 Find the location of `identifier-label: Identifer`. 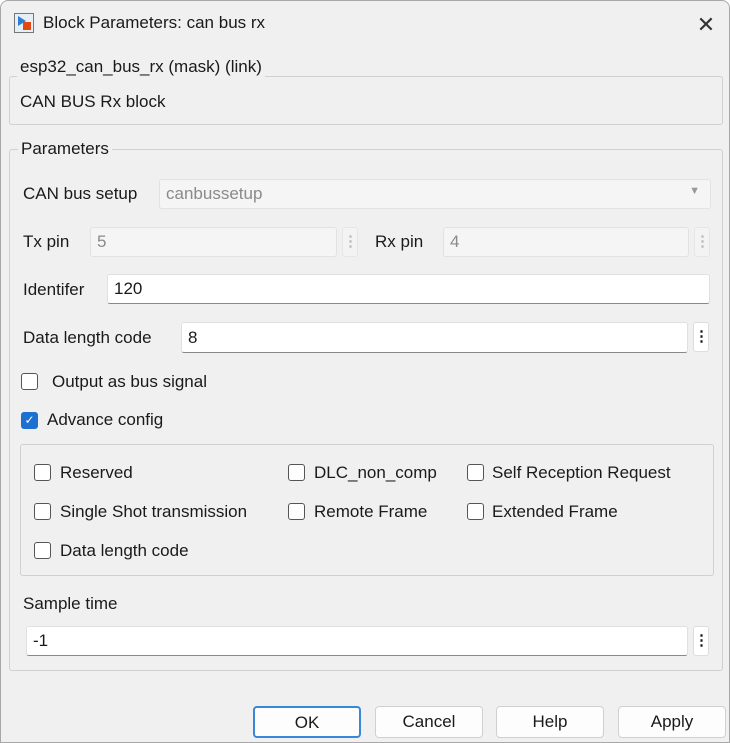

identifier-label: Identifer is located at coordinates (54, 289).